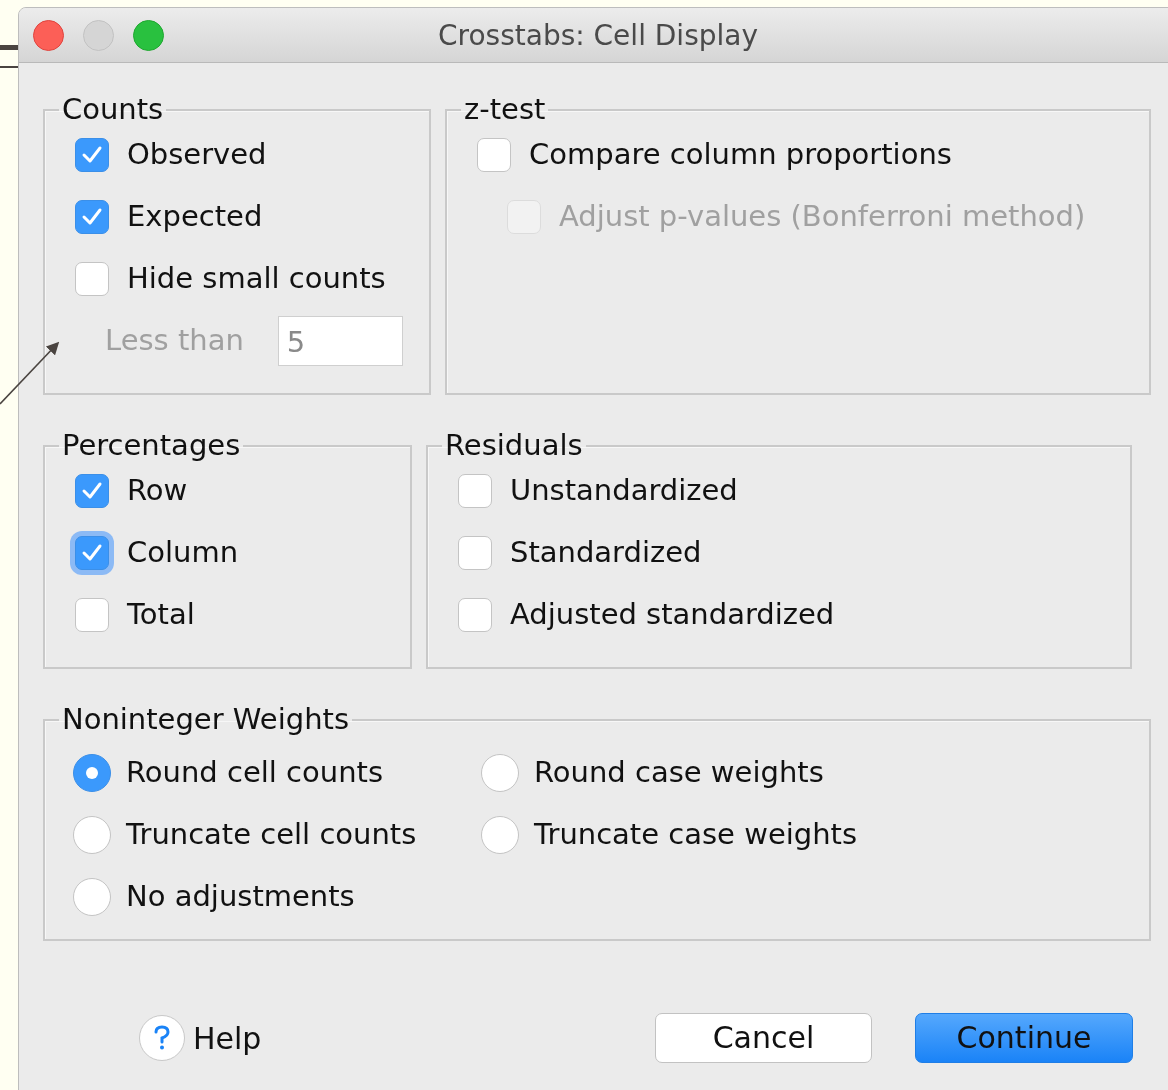 The image size is (1168, 1090). Describe the element at coordinates (598, 36) in the screenshot. I see `window-title: Crosstabs: Cell Display` at that location.